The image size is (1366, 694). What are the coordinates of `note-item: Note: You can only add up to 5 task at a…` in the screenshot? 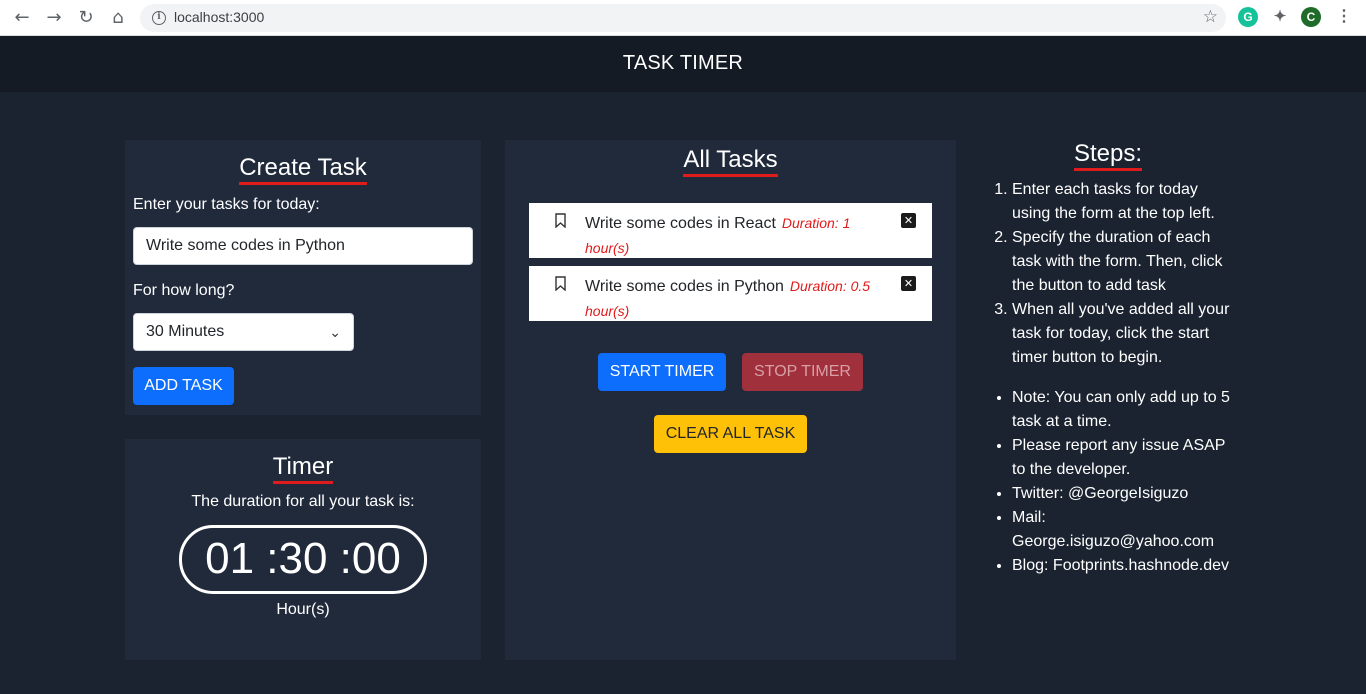 It's located at (1124, 410).